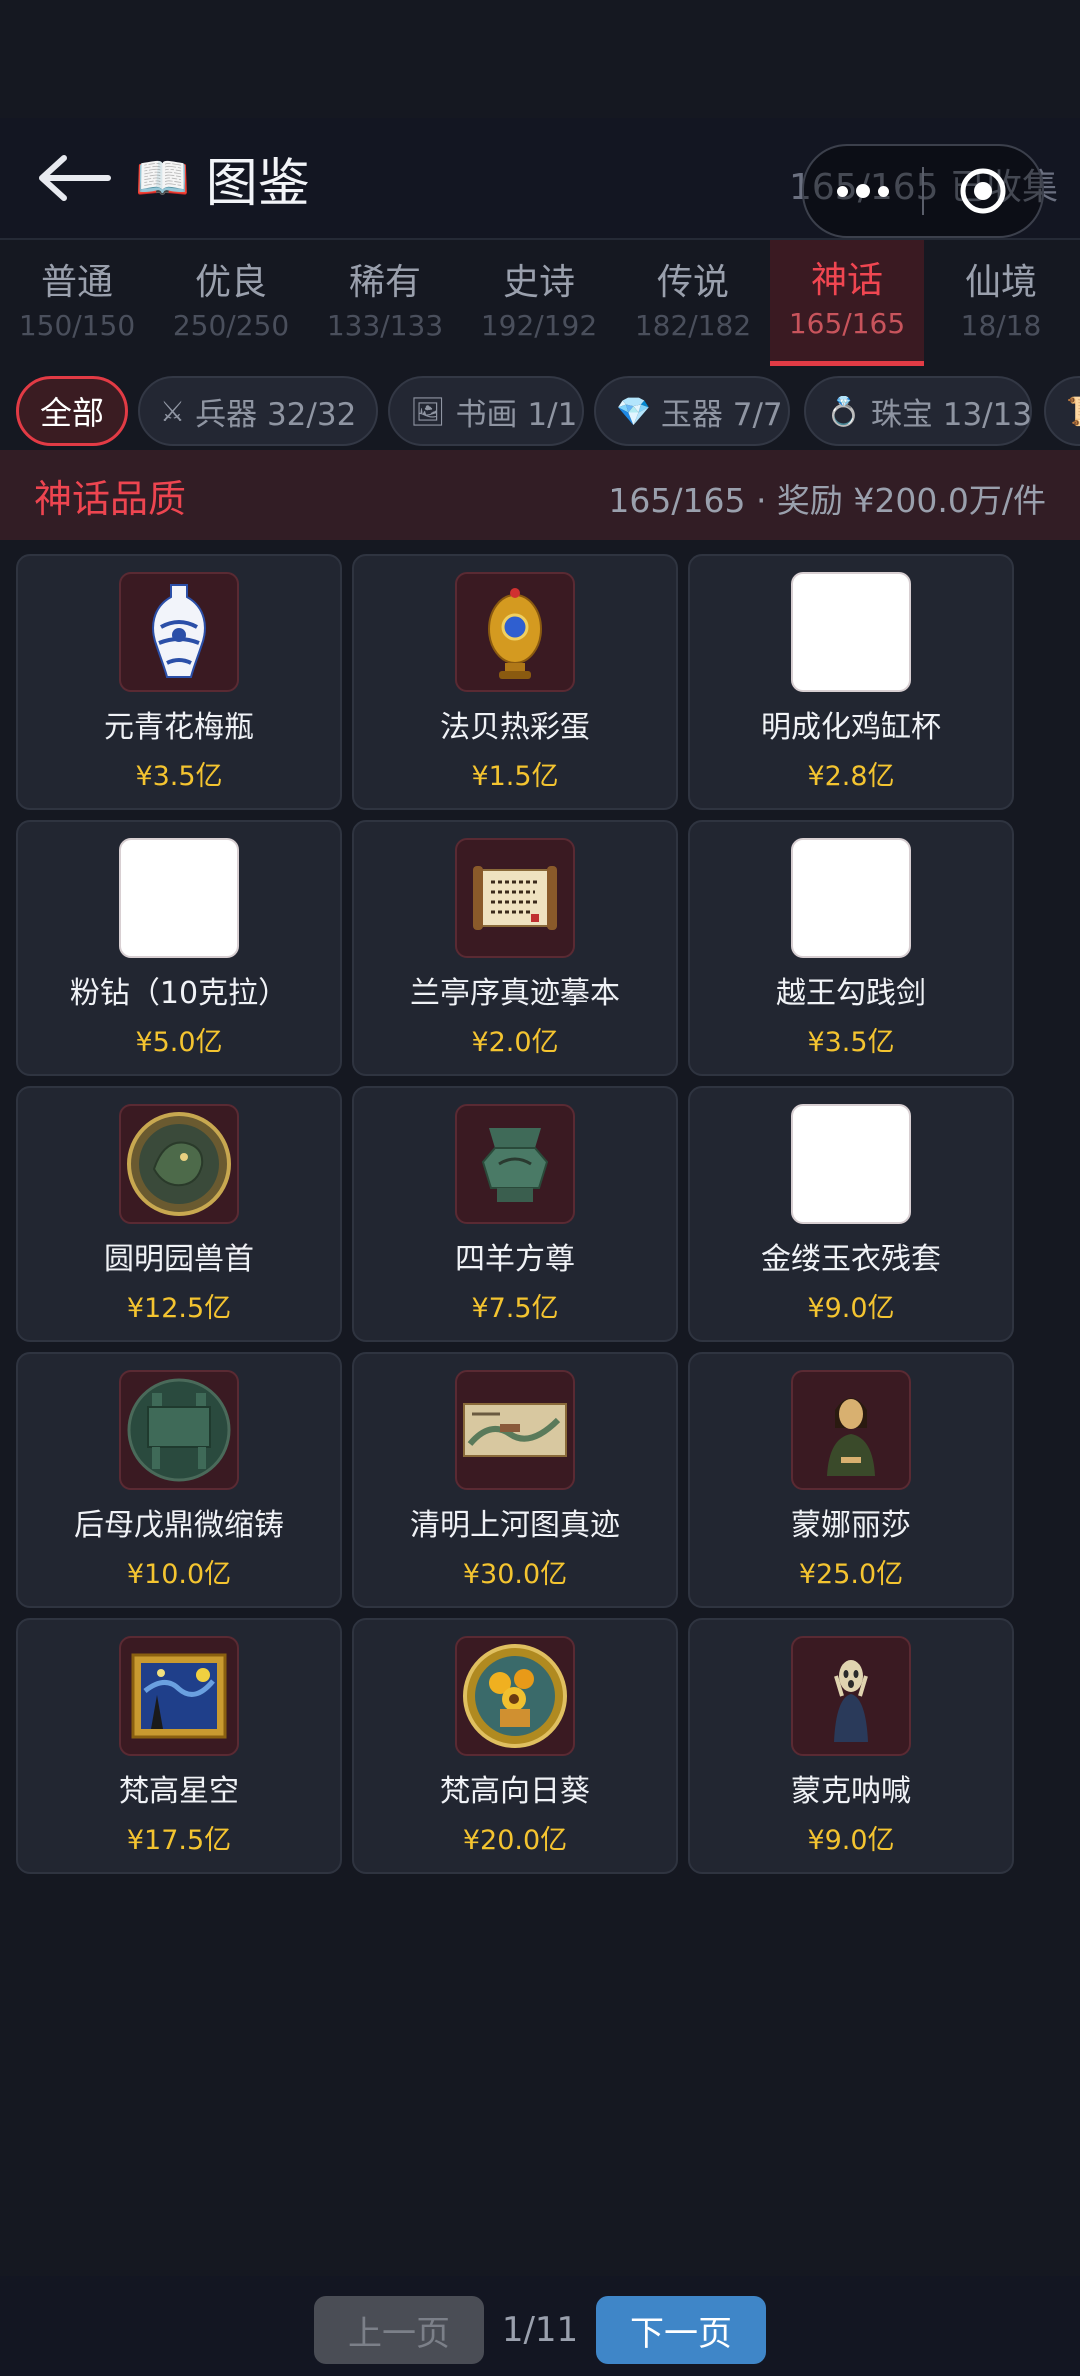 This screenshot has width=1080, height=2376. I want to click on gem-icon: 💎, so click(633, 411).